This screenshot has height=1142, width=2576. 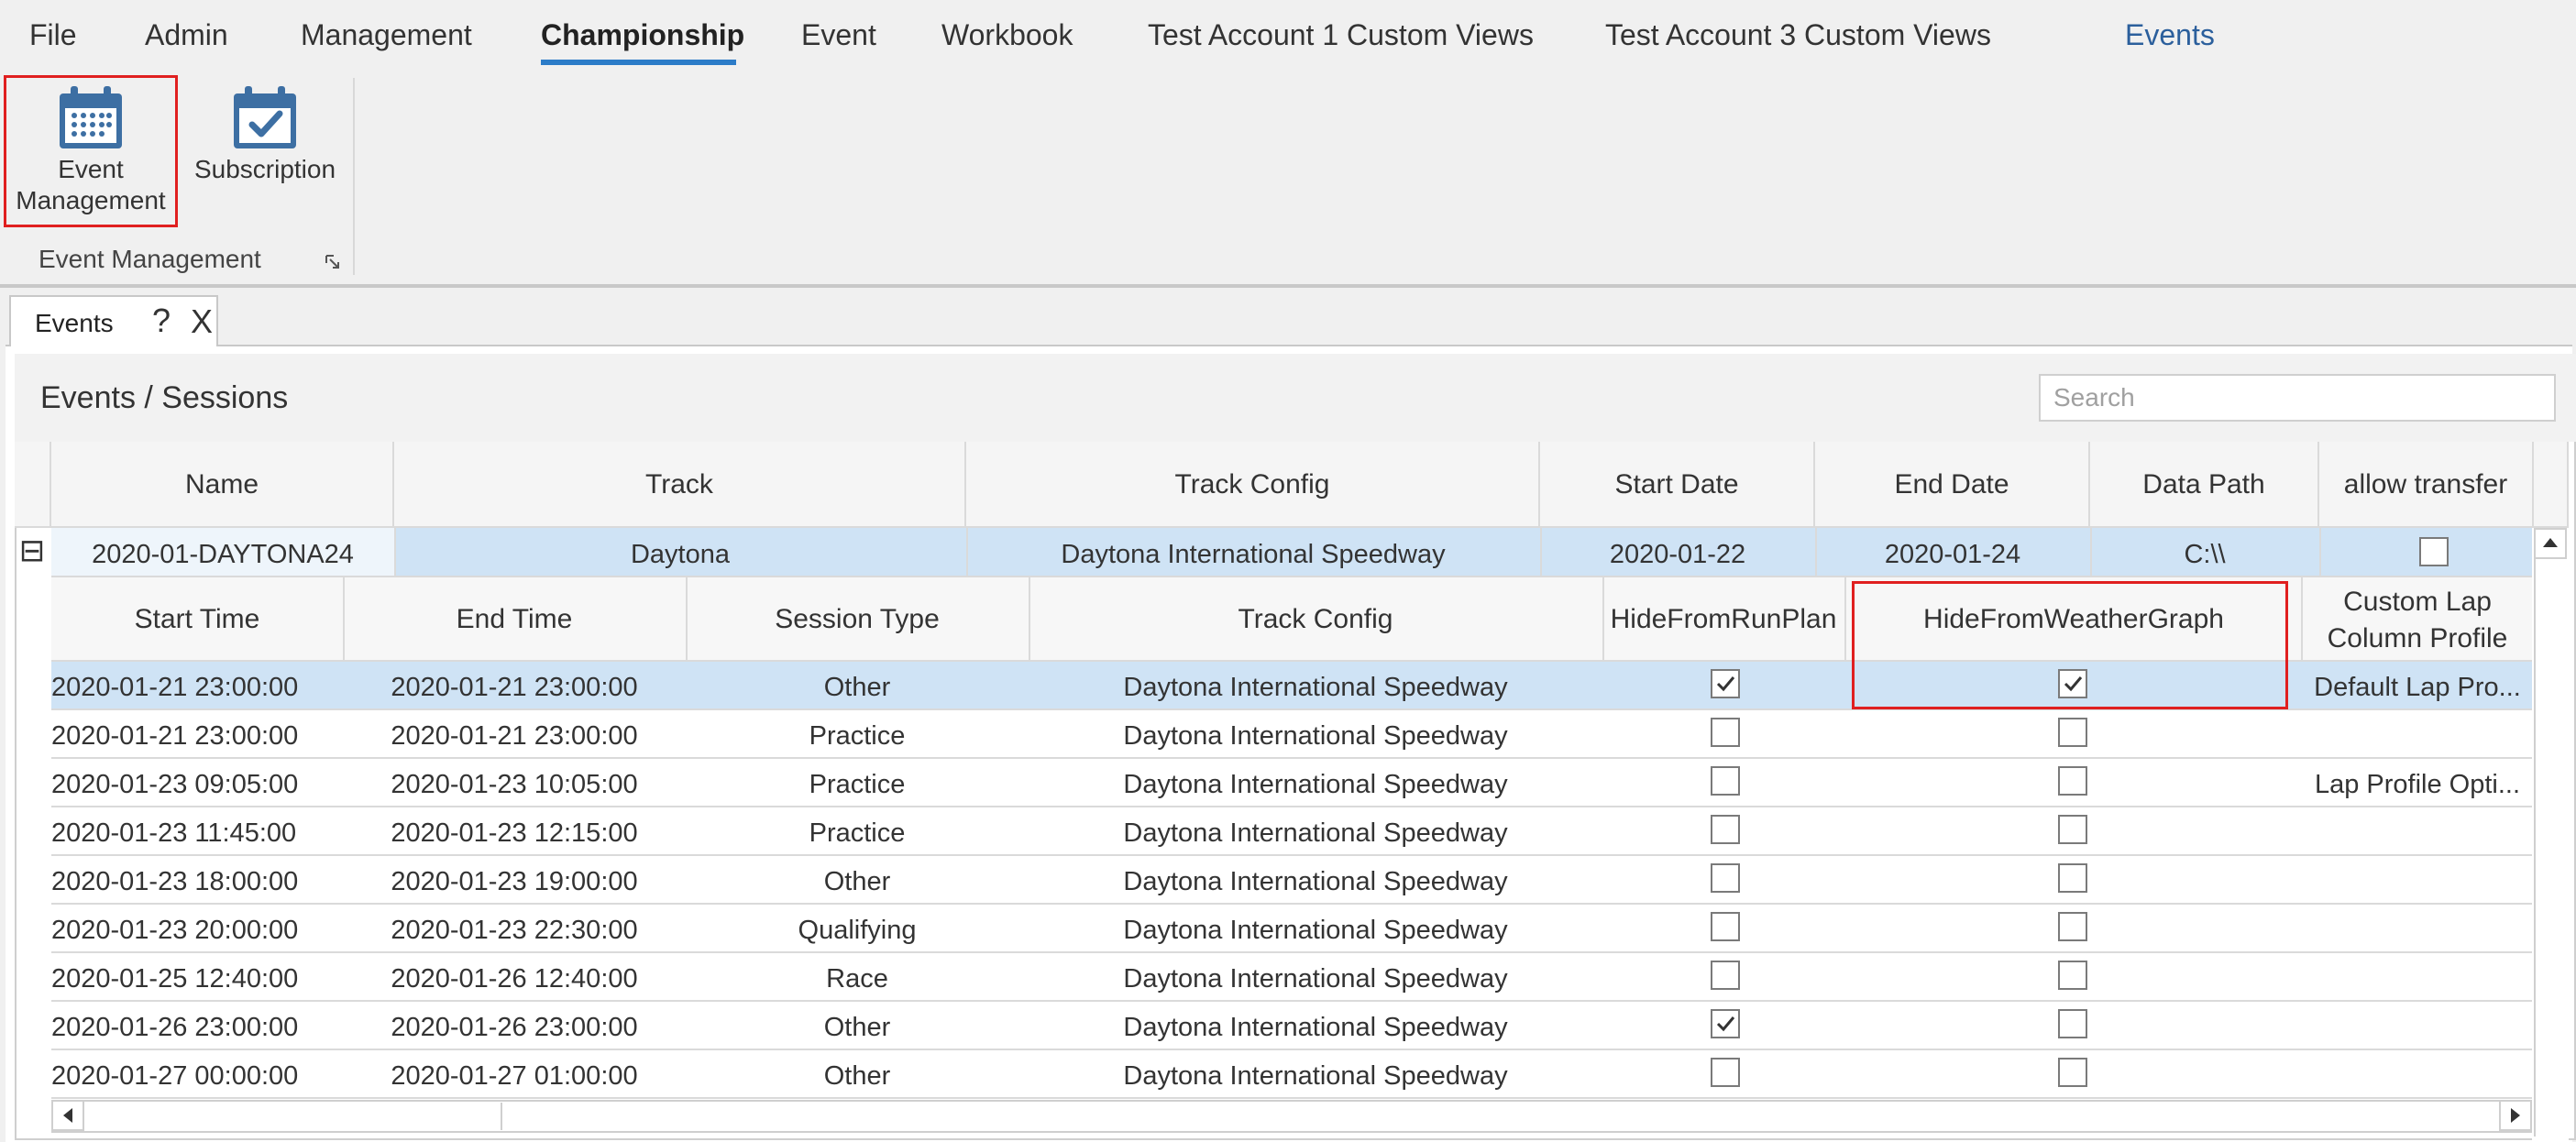 What do you see at coordinates (2170, 33) in the screenshot?
I see `events-context-link: Events` at bounding box center [2170, 33].